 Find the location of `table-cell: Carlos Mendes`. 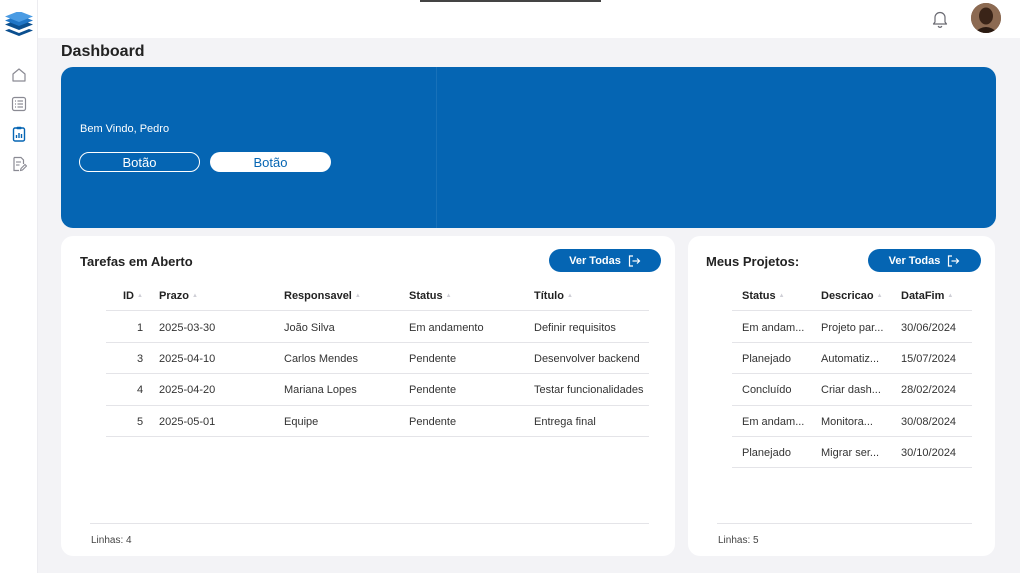

table-cell: Carlos Mendes is located at coordinates (321, 359).